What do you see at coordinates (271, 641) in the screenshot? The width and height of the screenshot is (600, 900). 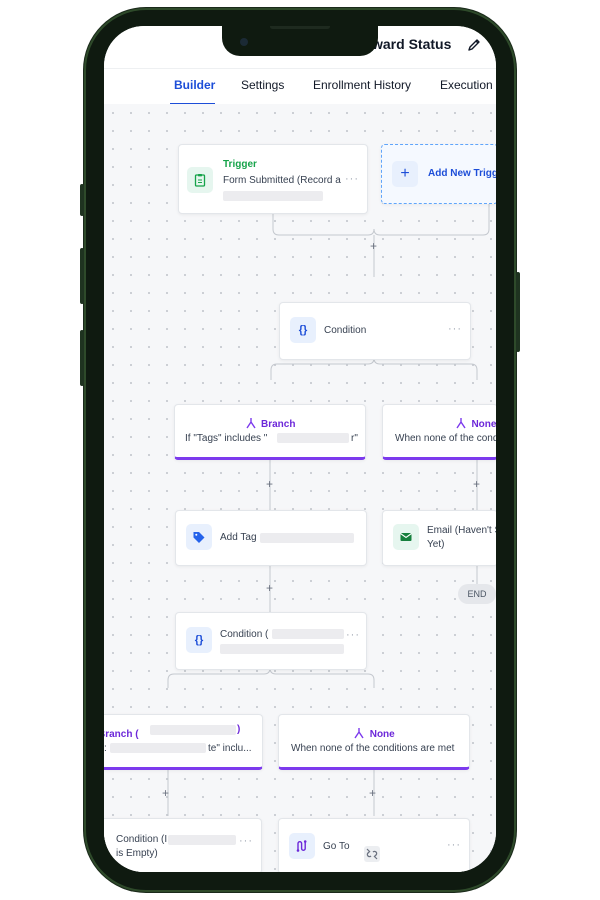 I see `condition-node: {} Condition ( ···` at bounding box center [271, 641].